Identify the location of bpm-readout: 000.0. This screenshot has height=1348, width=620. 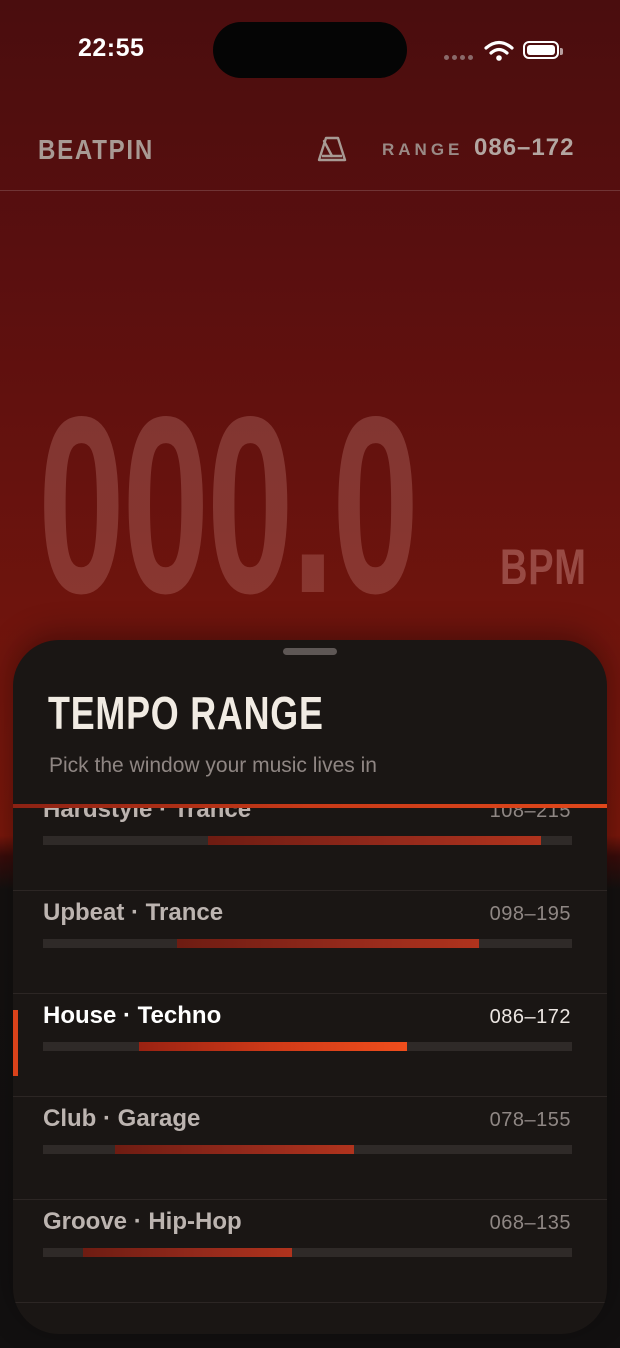
(228, 505).